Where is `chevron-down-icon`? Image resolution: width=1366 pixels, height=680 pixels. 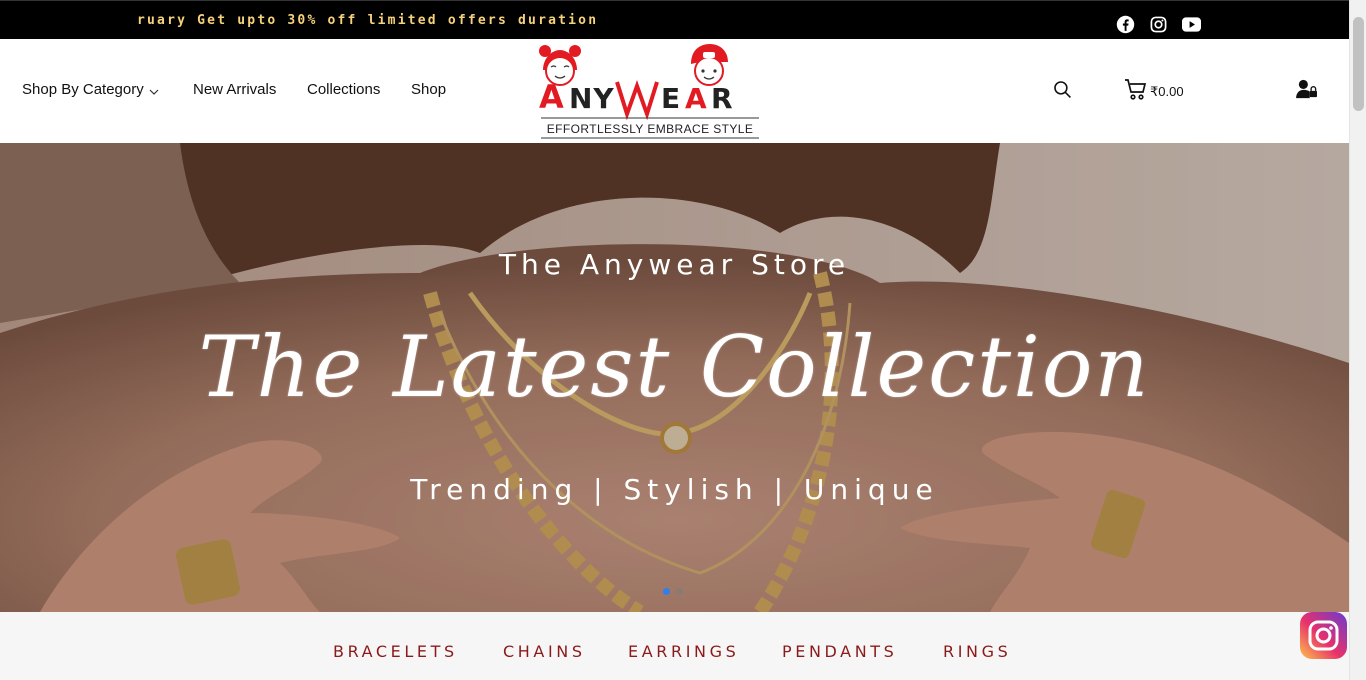
chevron-down-icon is located at coordinates (154, 90).